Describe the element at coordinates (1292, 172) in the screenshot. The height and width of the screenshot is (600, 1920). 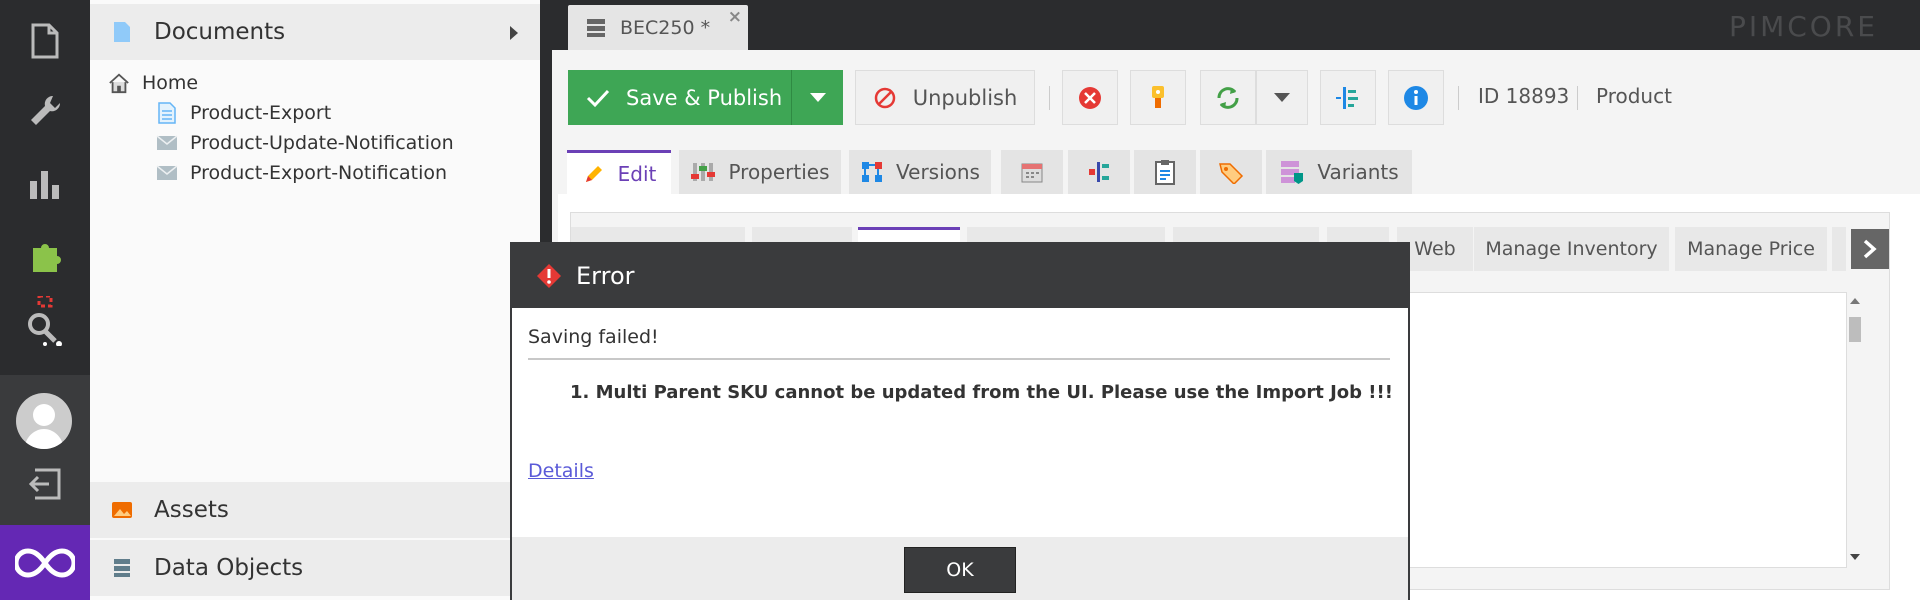
I see `variants-icon` at that location.